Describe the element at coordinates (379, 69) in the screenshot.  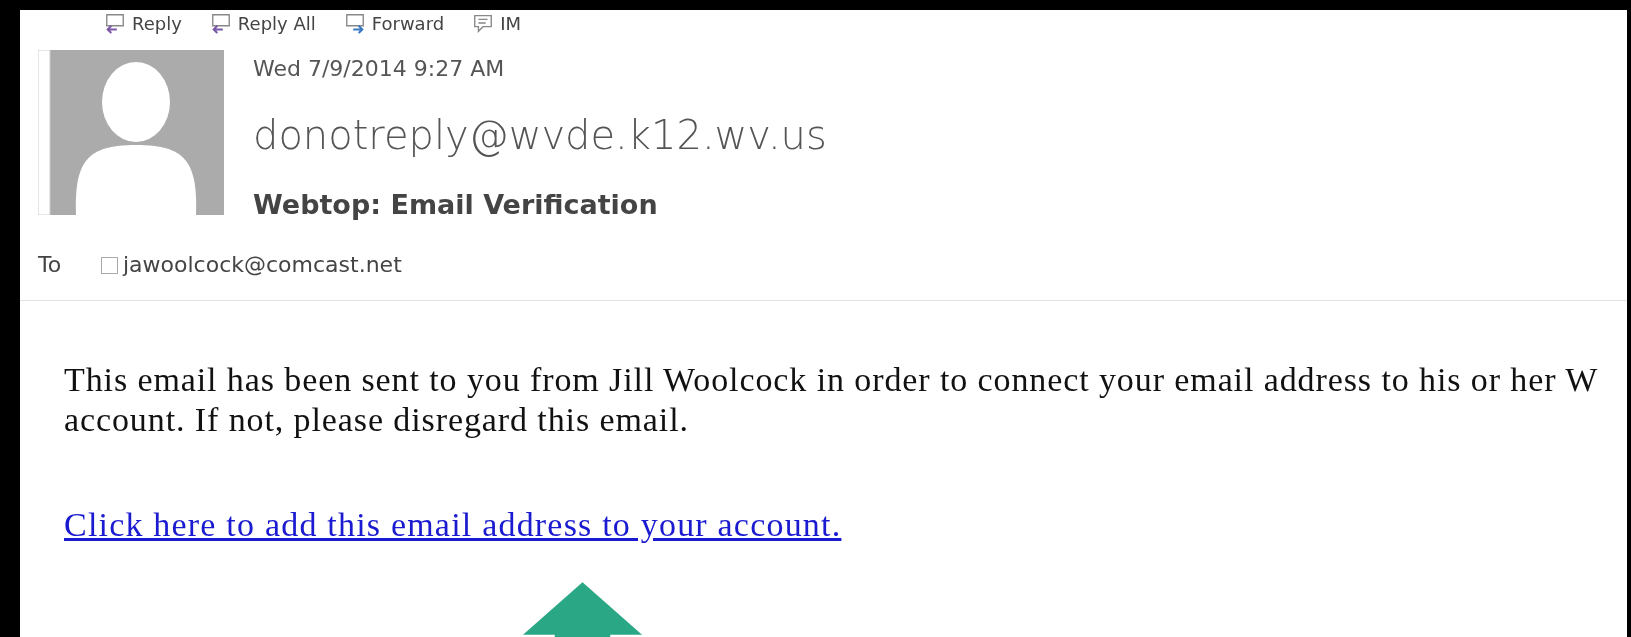
I see `message-date: Wed 7/9/2014 9:27 AM` at that location.